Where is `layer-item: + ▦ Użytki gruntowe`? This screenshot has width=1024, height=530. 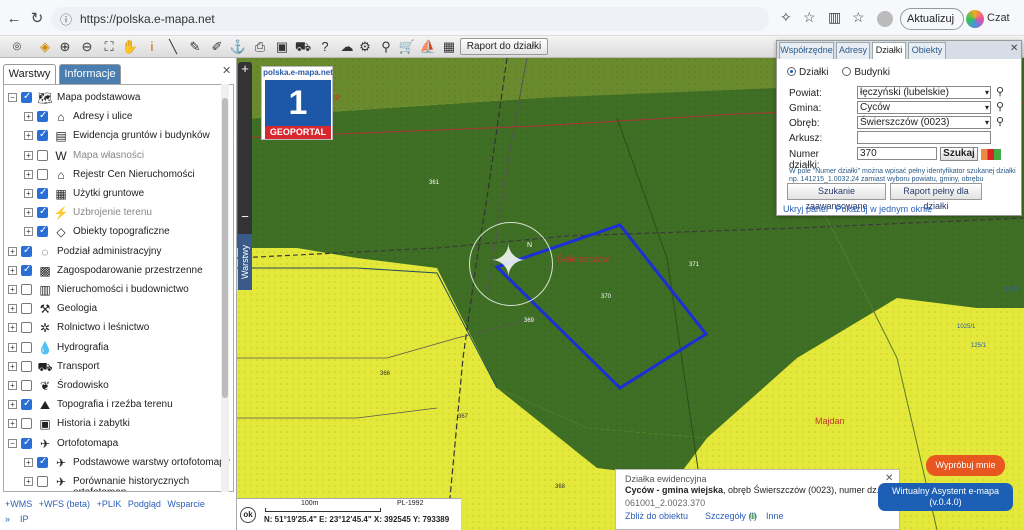
layer-item: + ▦ Użytki gruntowe is located at coordinates (114, 194).